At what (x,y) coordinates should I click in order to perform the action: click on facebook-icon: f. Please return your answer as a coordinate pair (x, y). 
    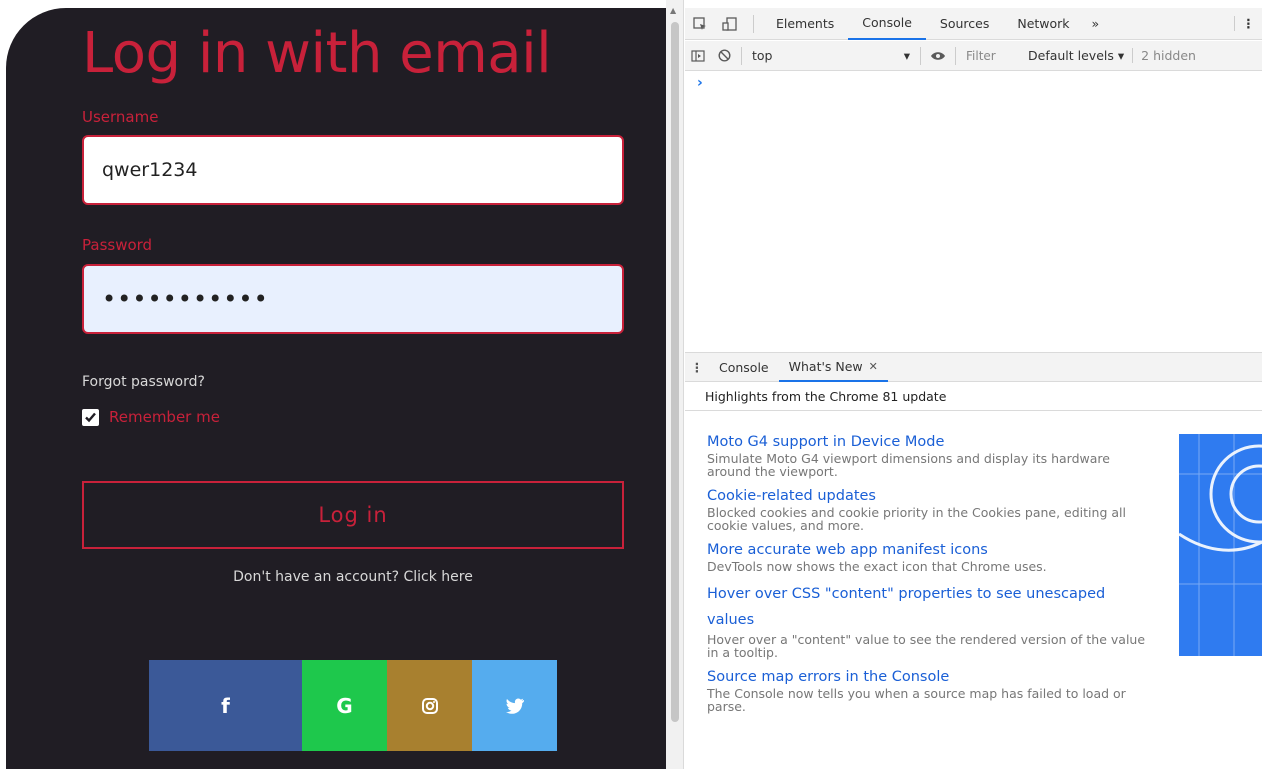
    Looking at the image, I should click on (225, 705).